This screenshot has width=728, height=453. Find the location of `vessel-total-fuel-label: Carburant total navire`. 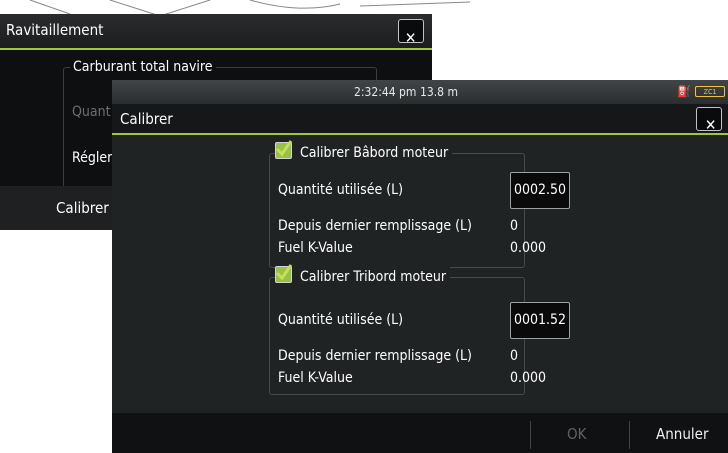

vessel-total-fuel-label: Carburant total navire is located at coordinates (143, 67).